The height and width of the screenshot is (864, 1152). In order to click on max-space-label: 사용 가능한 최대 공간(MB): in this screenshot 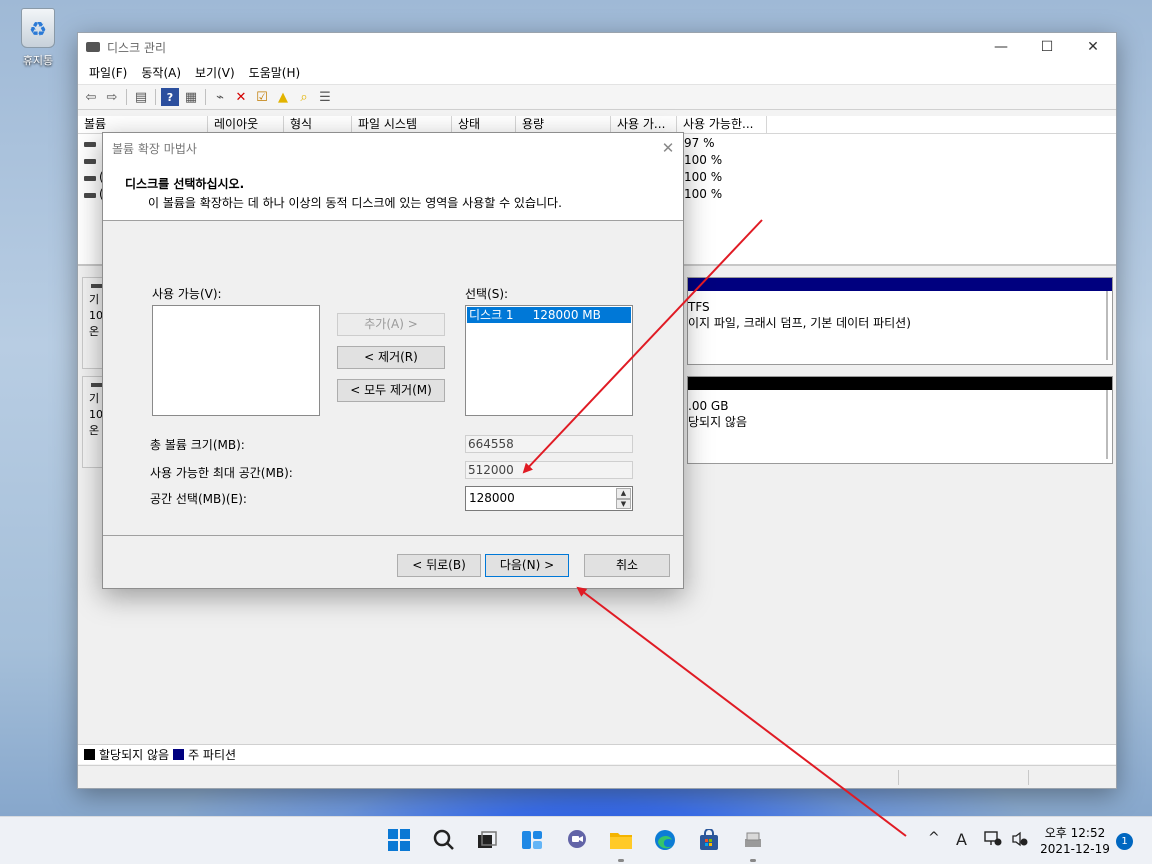, I will do `click(221, 473)`.